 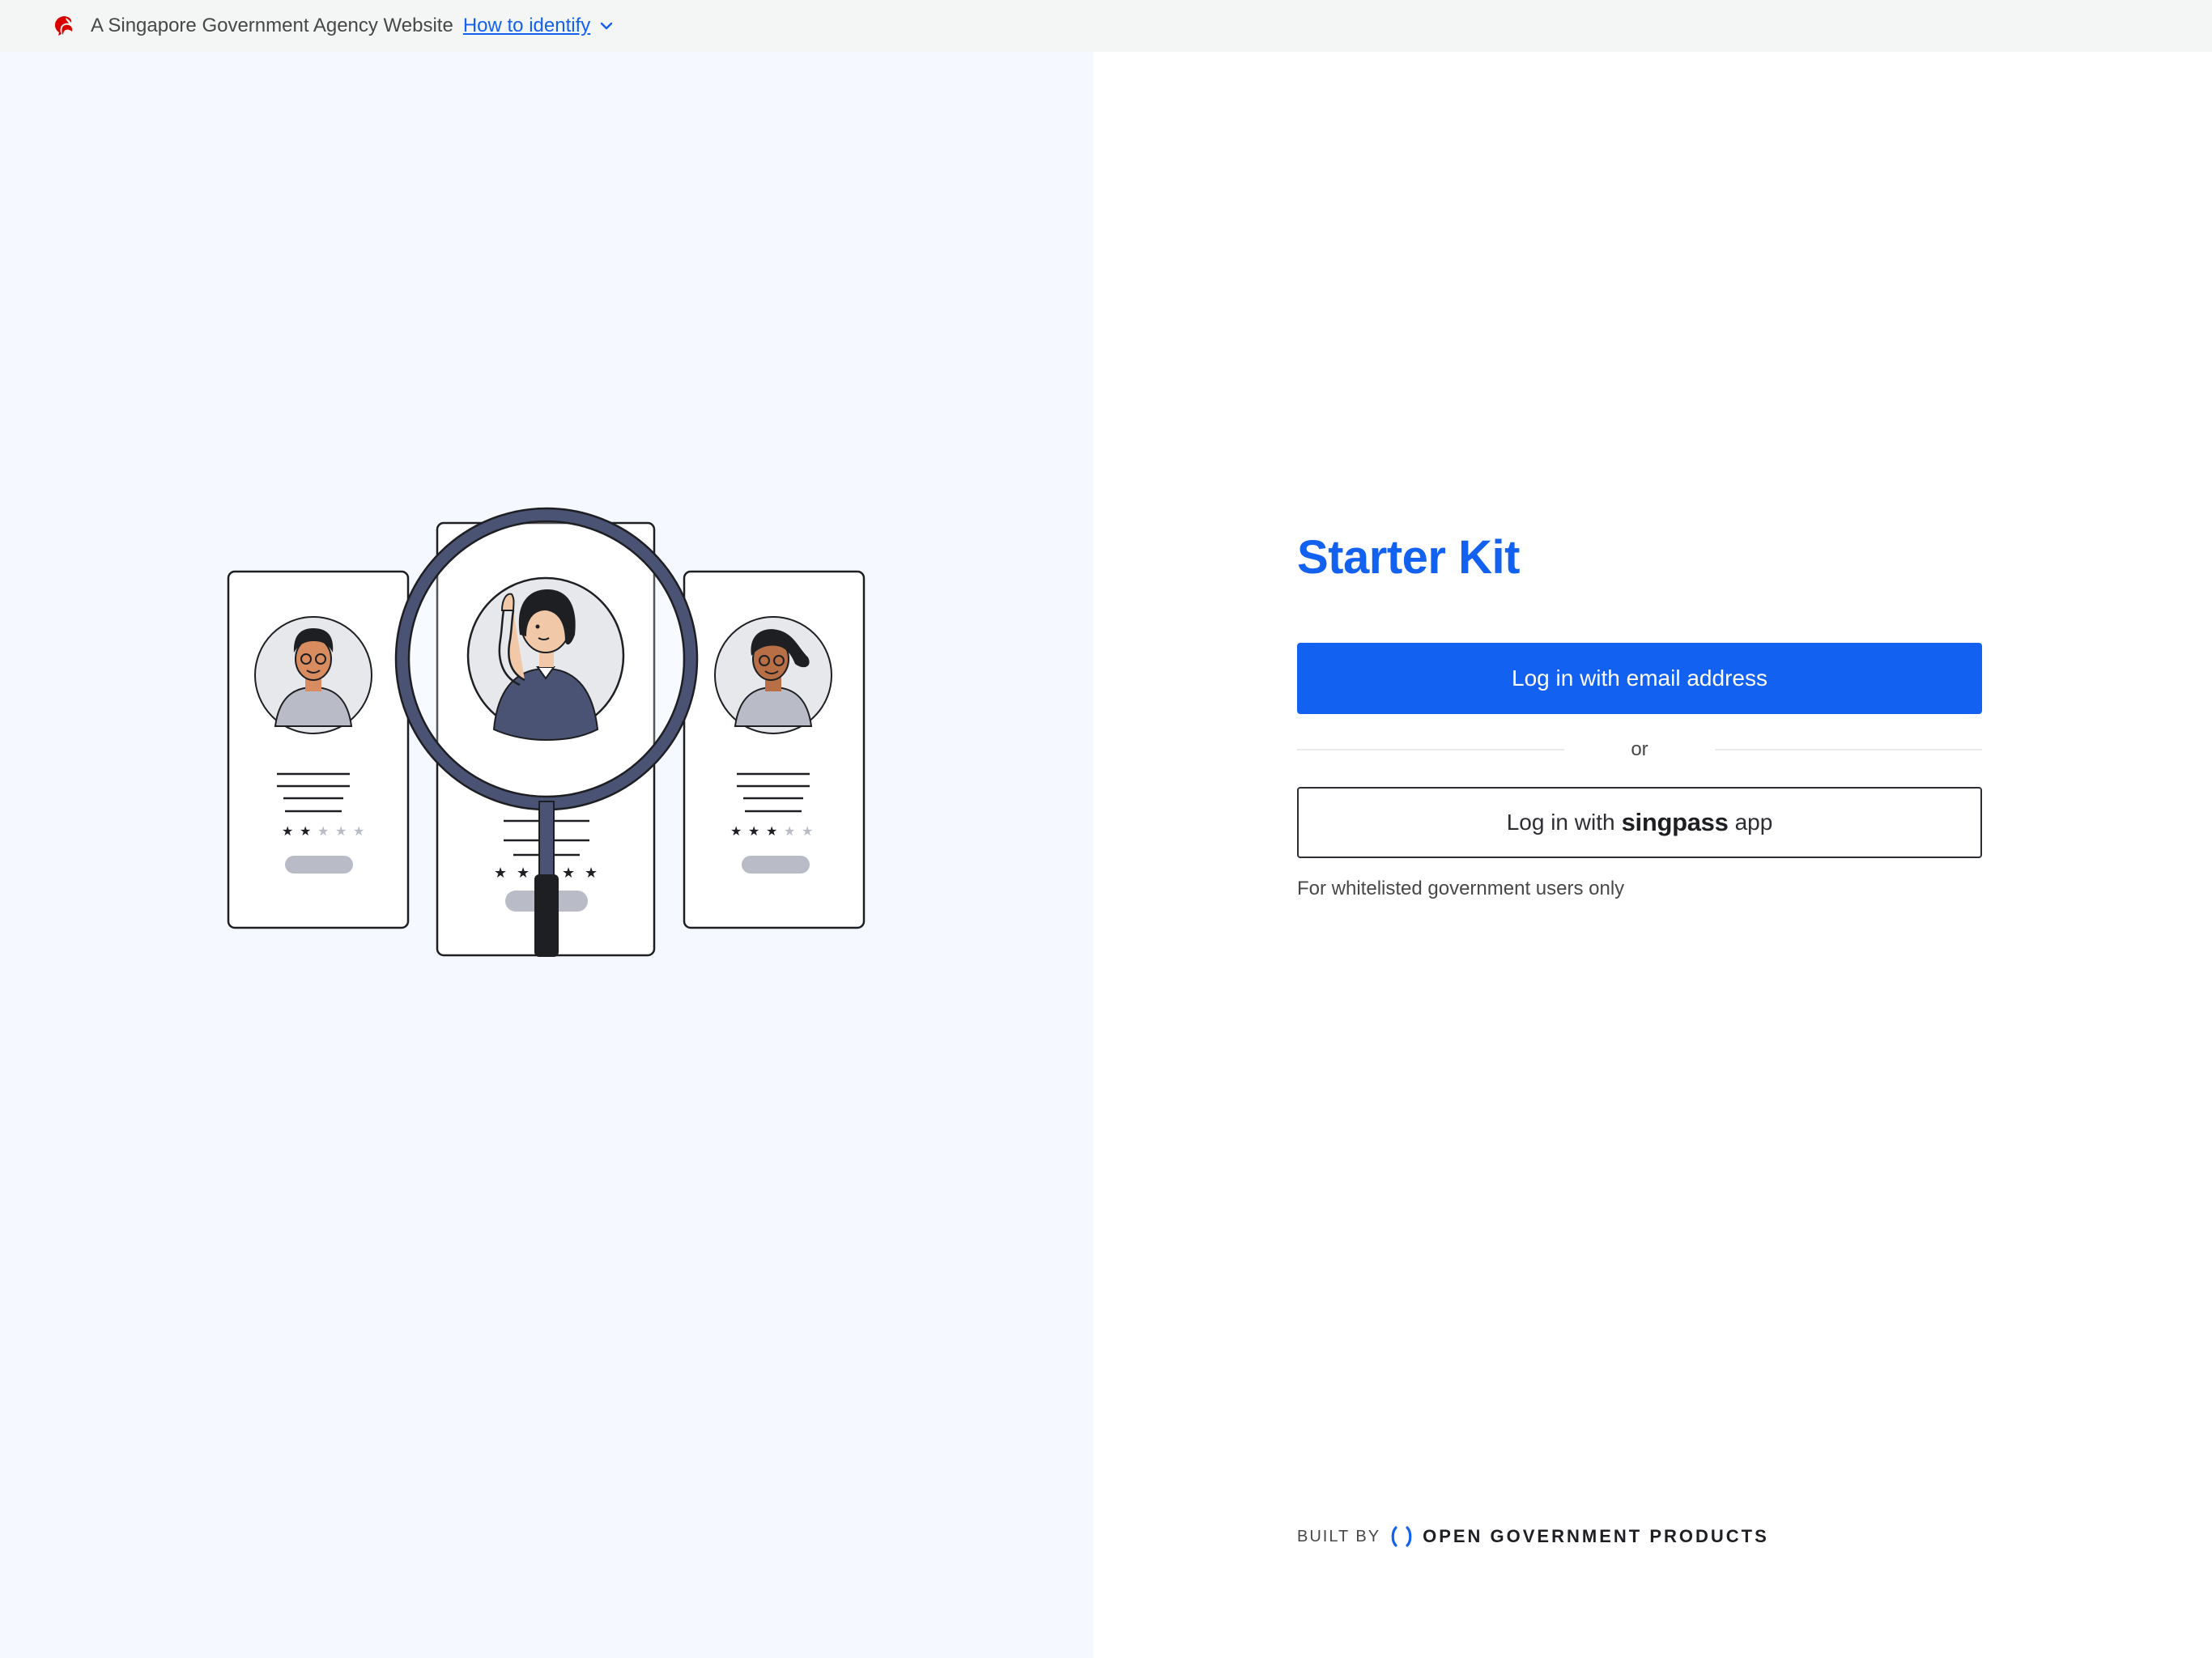 What do you see at coordinates (272, 25) in the screenshot?
I see `agency-text: A Singapore Government Agency Website` at bounding box center [272, 25].